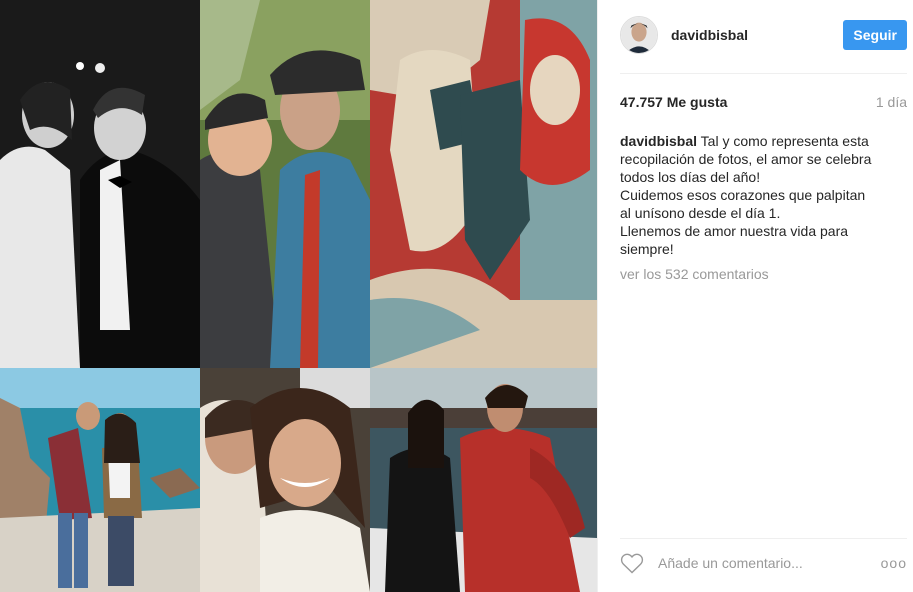 The width and height of the screenshot is (913, 592). What do you see at coordinates (673, 102) in the screenshot?
I see `likes-count: 47.757 Me gusta` at bounding box center [673, 102].